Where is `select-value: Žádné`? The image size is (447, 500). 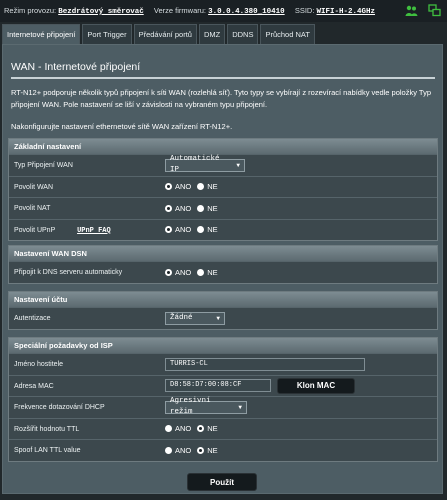
select-value: Žádné is located at coordinates (181, 317).